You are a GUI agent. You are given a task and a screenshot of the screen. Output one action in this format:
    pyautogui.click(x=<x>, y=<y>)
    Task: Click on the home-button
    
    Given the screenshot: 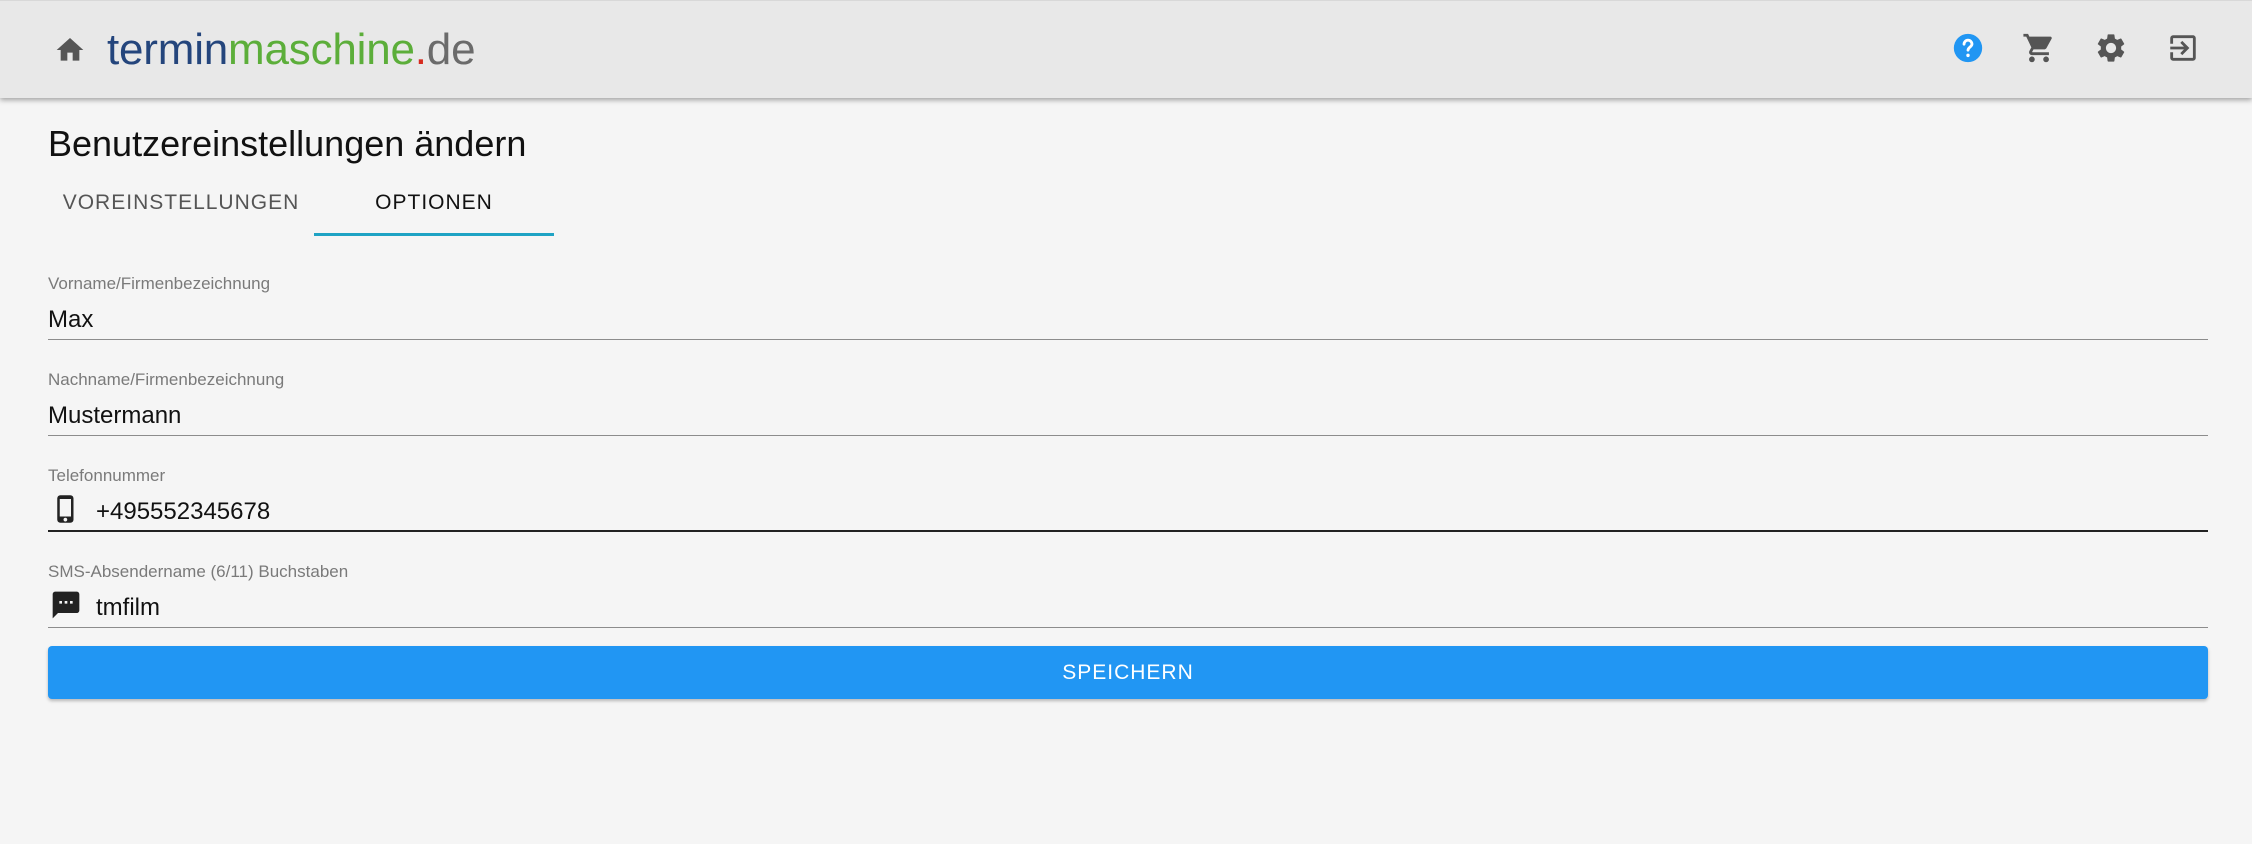 What is the action you would take?
    pyautogui.click(x=70, y=52)
    